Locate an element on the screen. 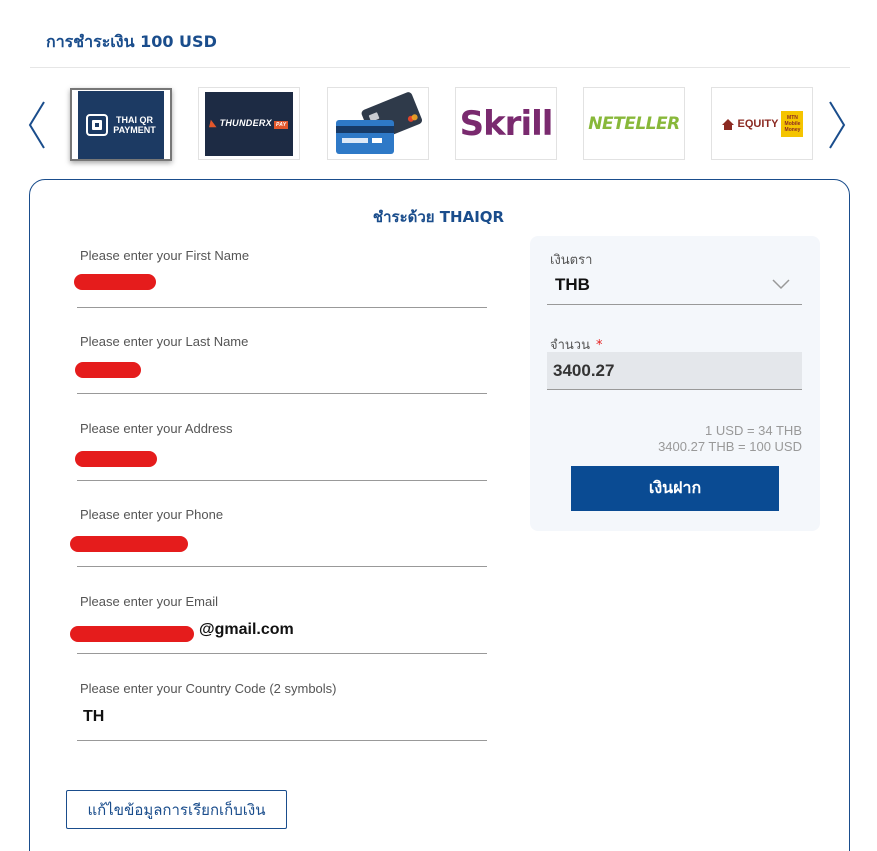 The image size is (877, 851). amount-input is located at coordinates (674, 371).